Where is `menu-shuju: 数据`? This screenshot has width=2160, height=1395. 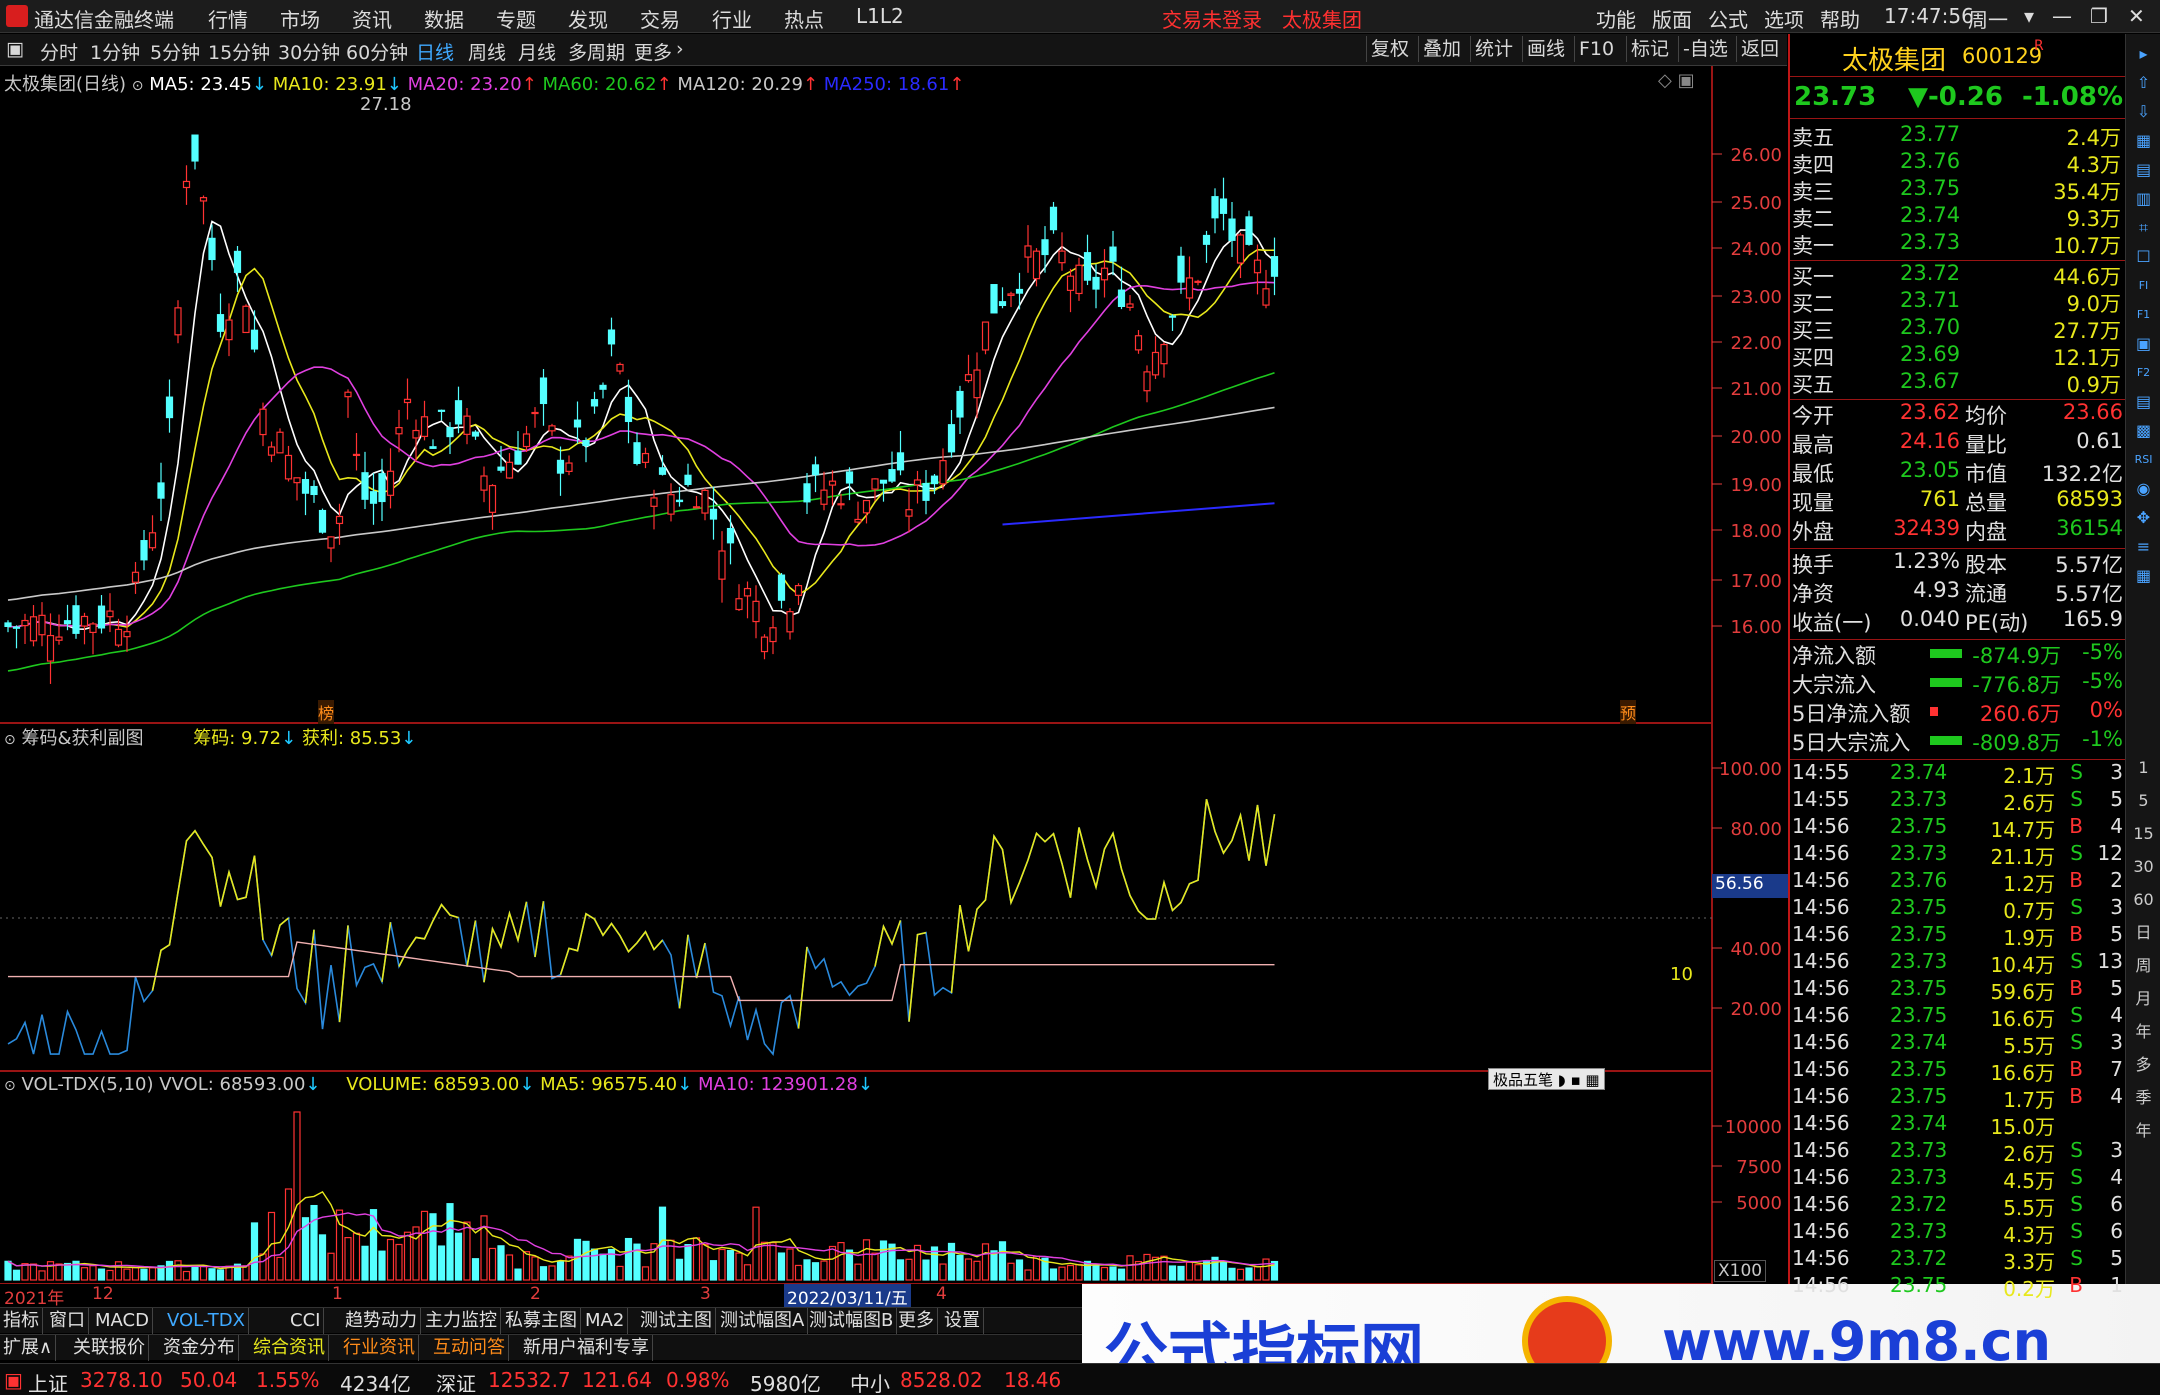
menu-shuju: 数据 is located at coordinates (444, 18).